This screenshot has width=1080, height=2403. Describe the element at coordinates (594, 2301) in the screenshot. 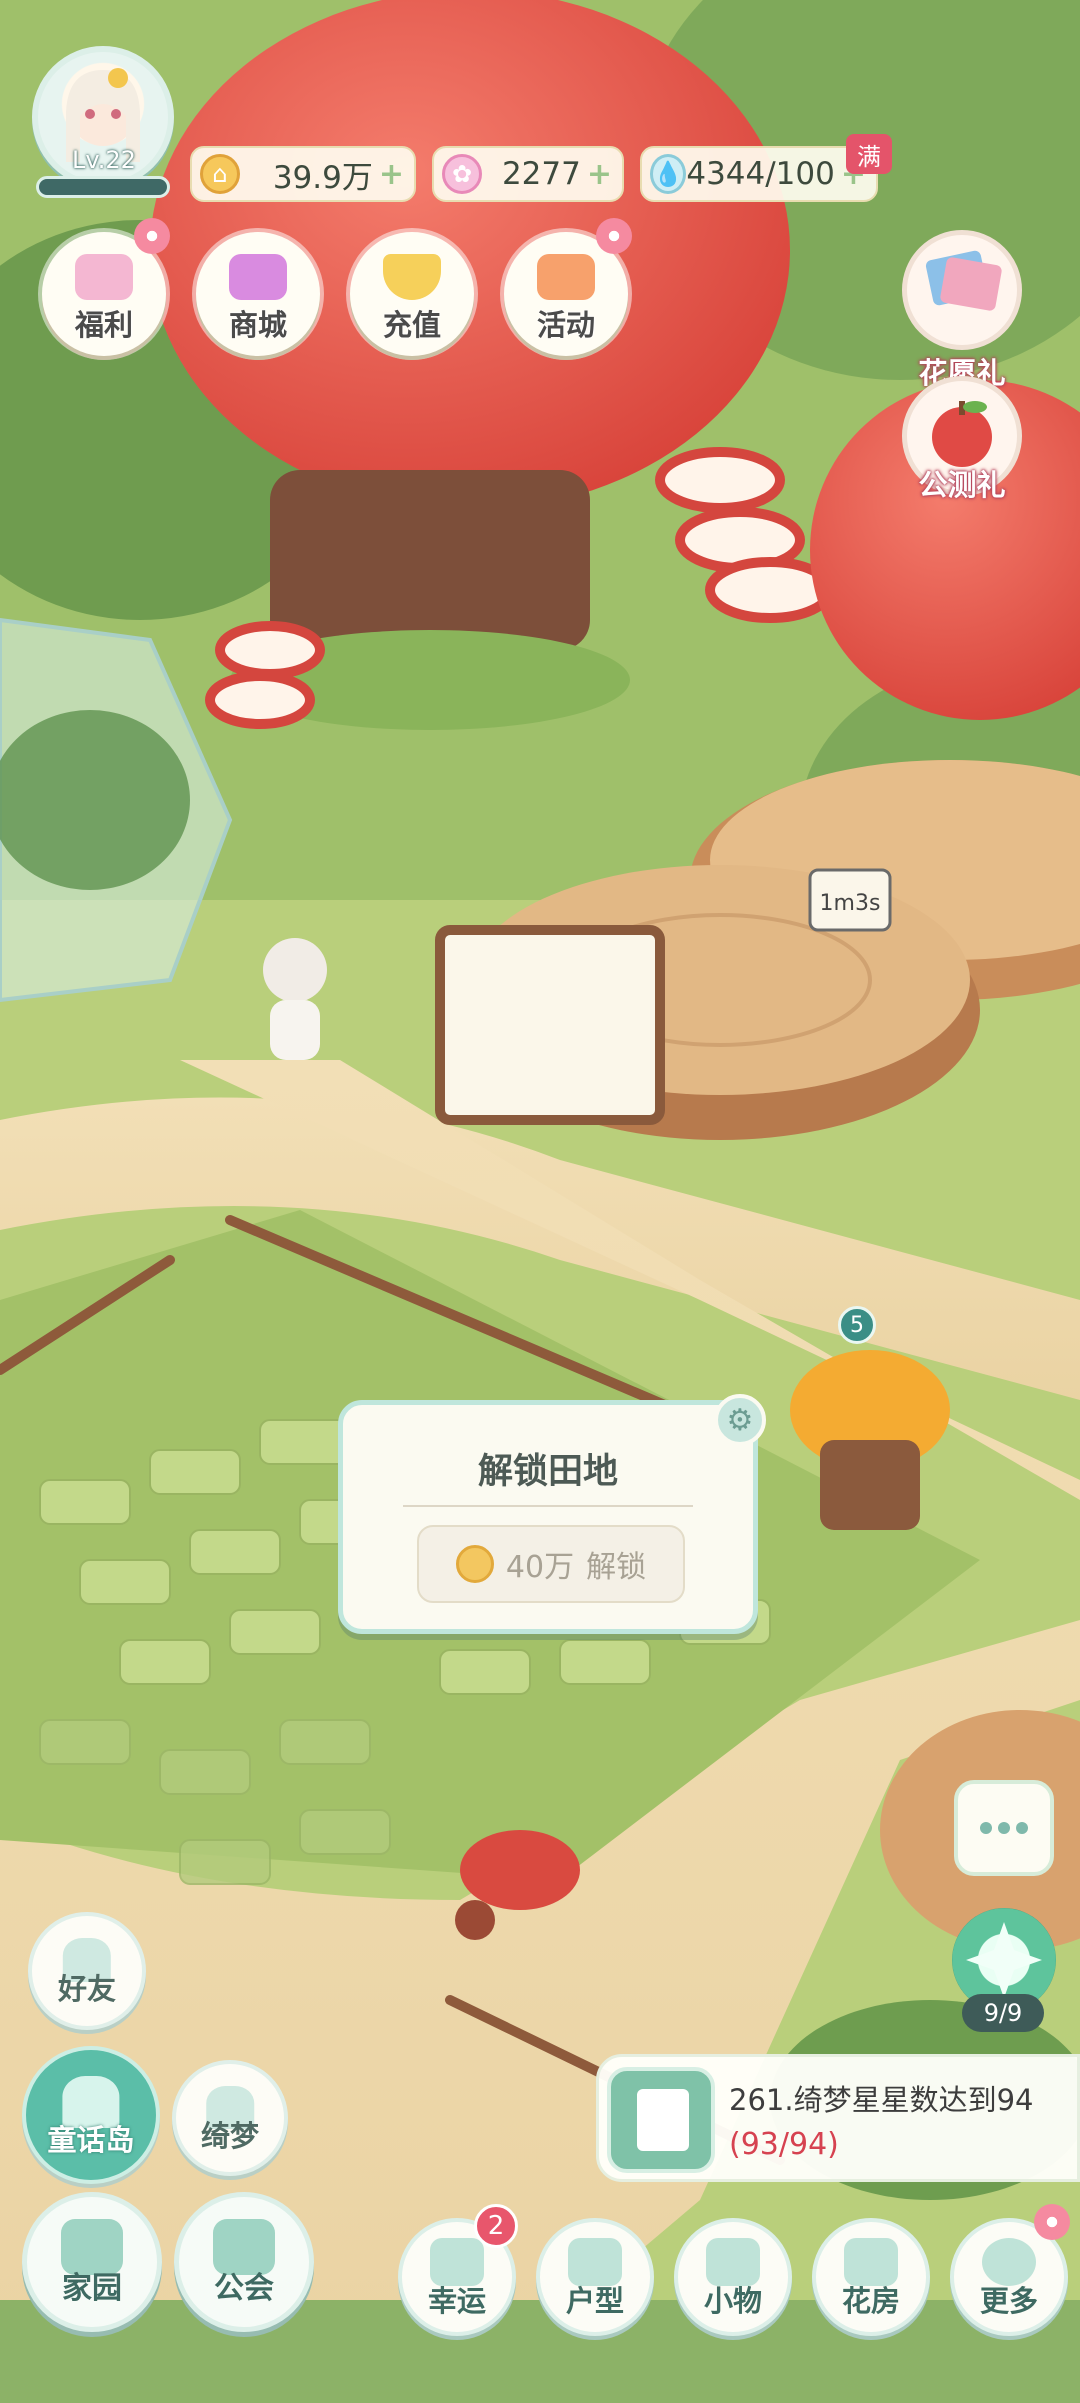

I see `nav-layout-label: 户型` at that location.